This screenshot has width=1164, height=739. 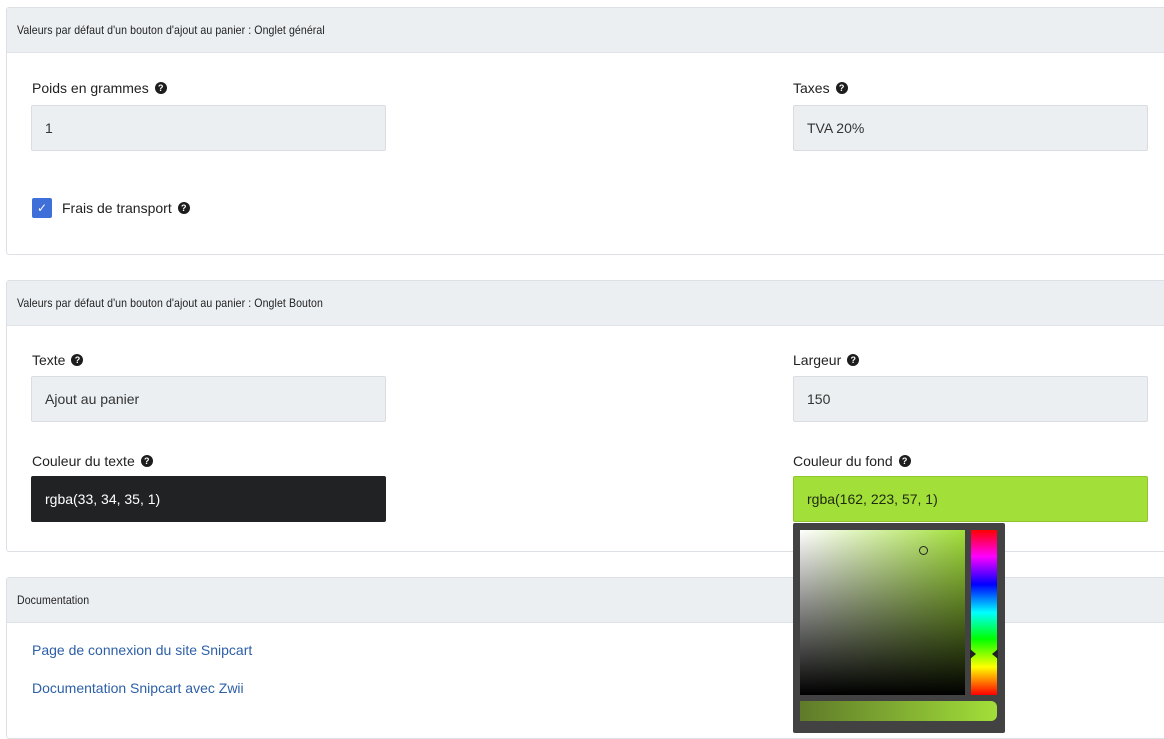 I want to click on text-label-row: Texte ?, so click(x=58, y=360).